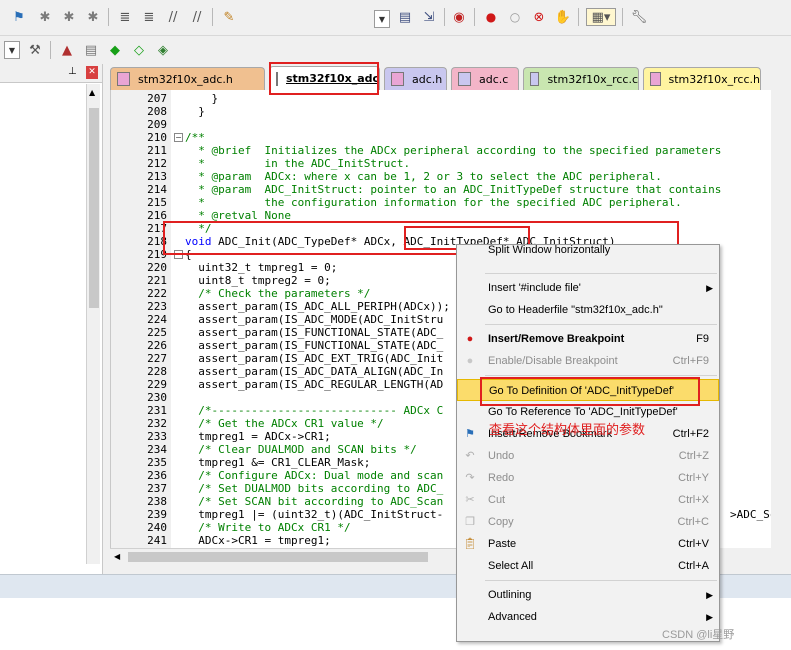  What do you see at coordinates (563, 17) in the screenshot?
I see `stop-icon: ✋` at bounding box center [563, 17].